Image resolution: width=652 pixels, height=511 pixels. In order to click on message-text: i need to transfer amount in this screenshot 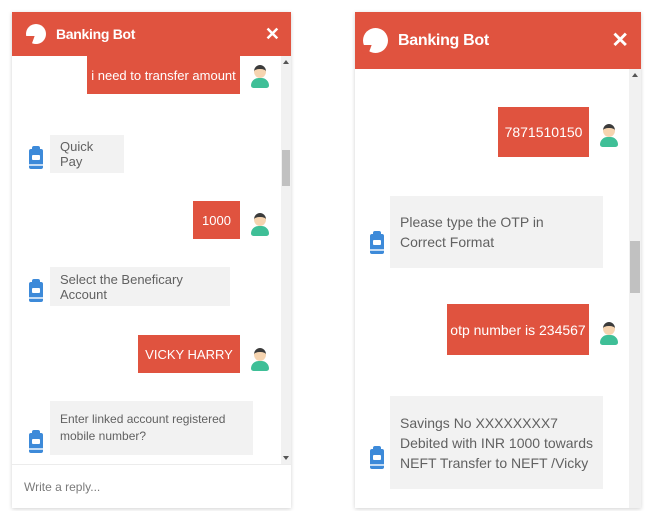, I will do `click(163, 75)`.